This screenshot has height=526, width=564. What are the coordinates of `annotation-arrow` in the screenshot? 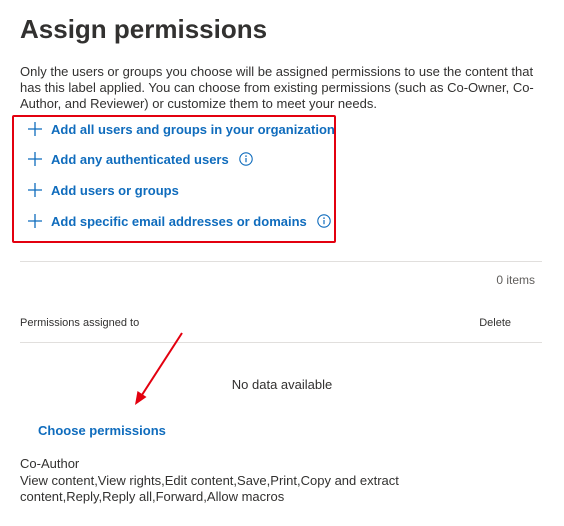 It's located at (159, 368).